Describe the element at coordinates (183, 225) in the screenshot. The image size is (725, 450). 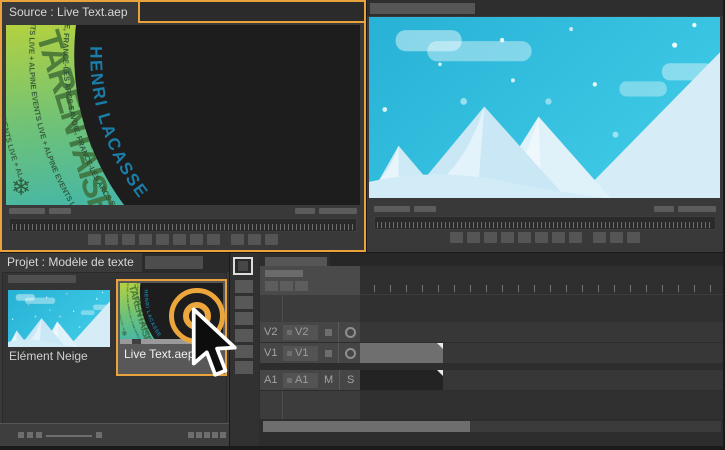
I see `source-time-ruler` at that location.